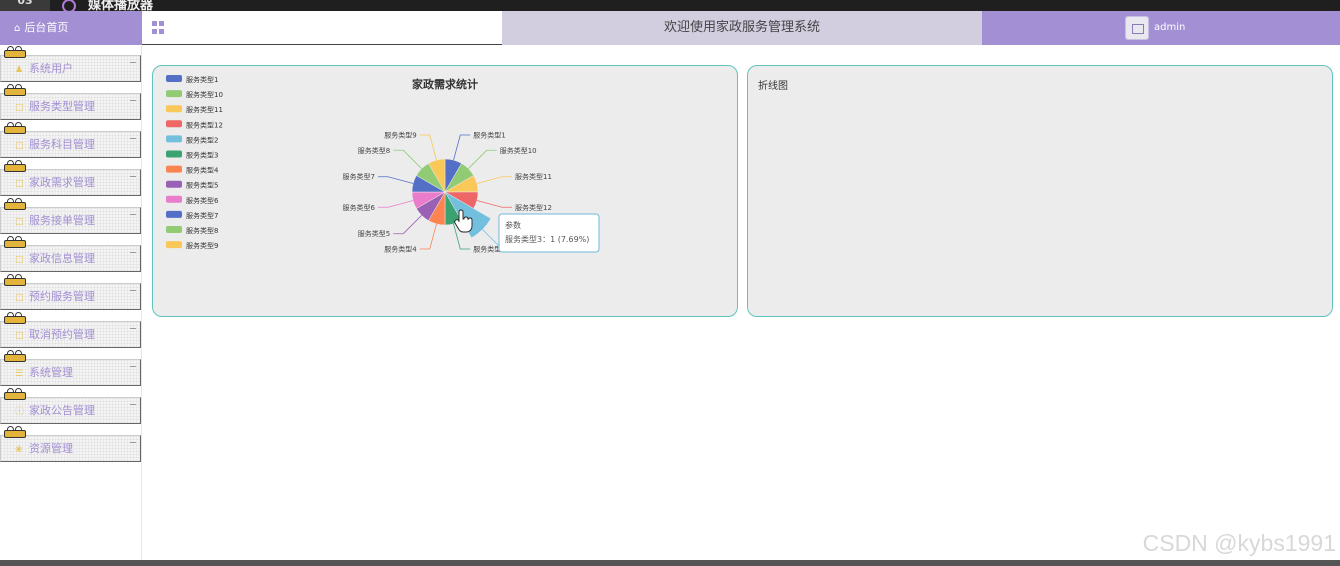 The height and width of the screenshot is (566, 1340). Describe the element at coordinates (202, 139) in the screenshot. I see `legend-item: 服务类型2` at that location.